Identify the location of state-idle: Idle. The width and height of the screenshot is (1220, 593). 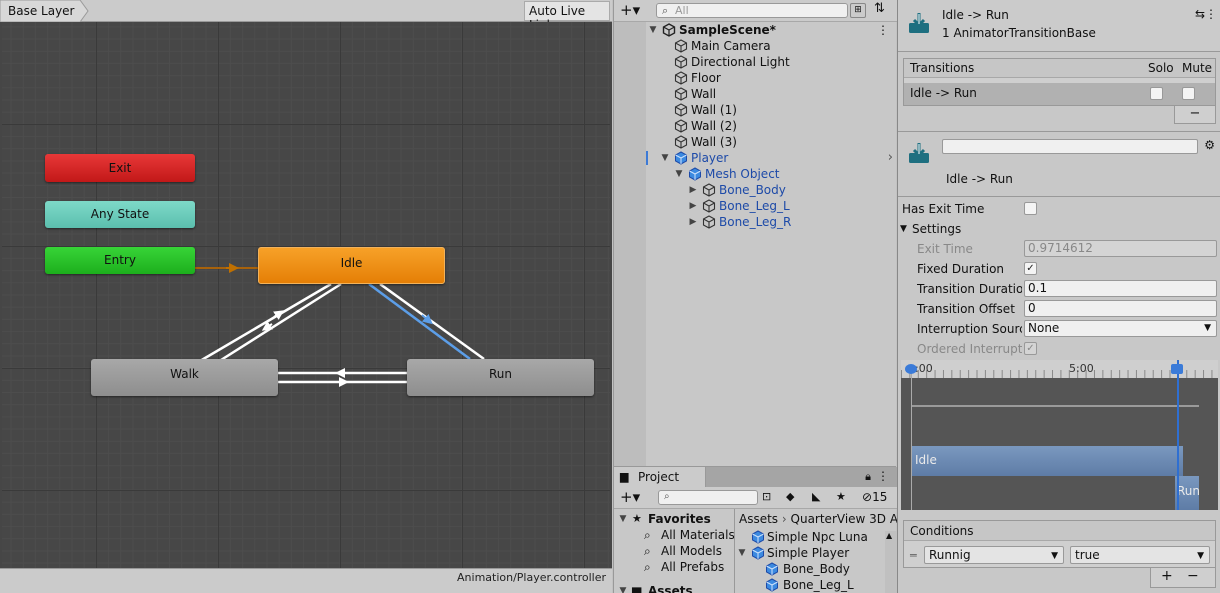
(351, 265).